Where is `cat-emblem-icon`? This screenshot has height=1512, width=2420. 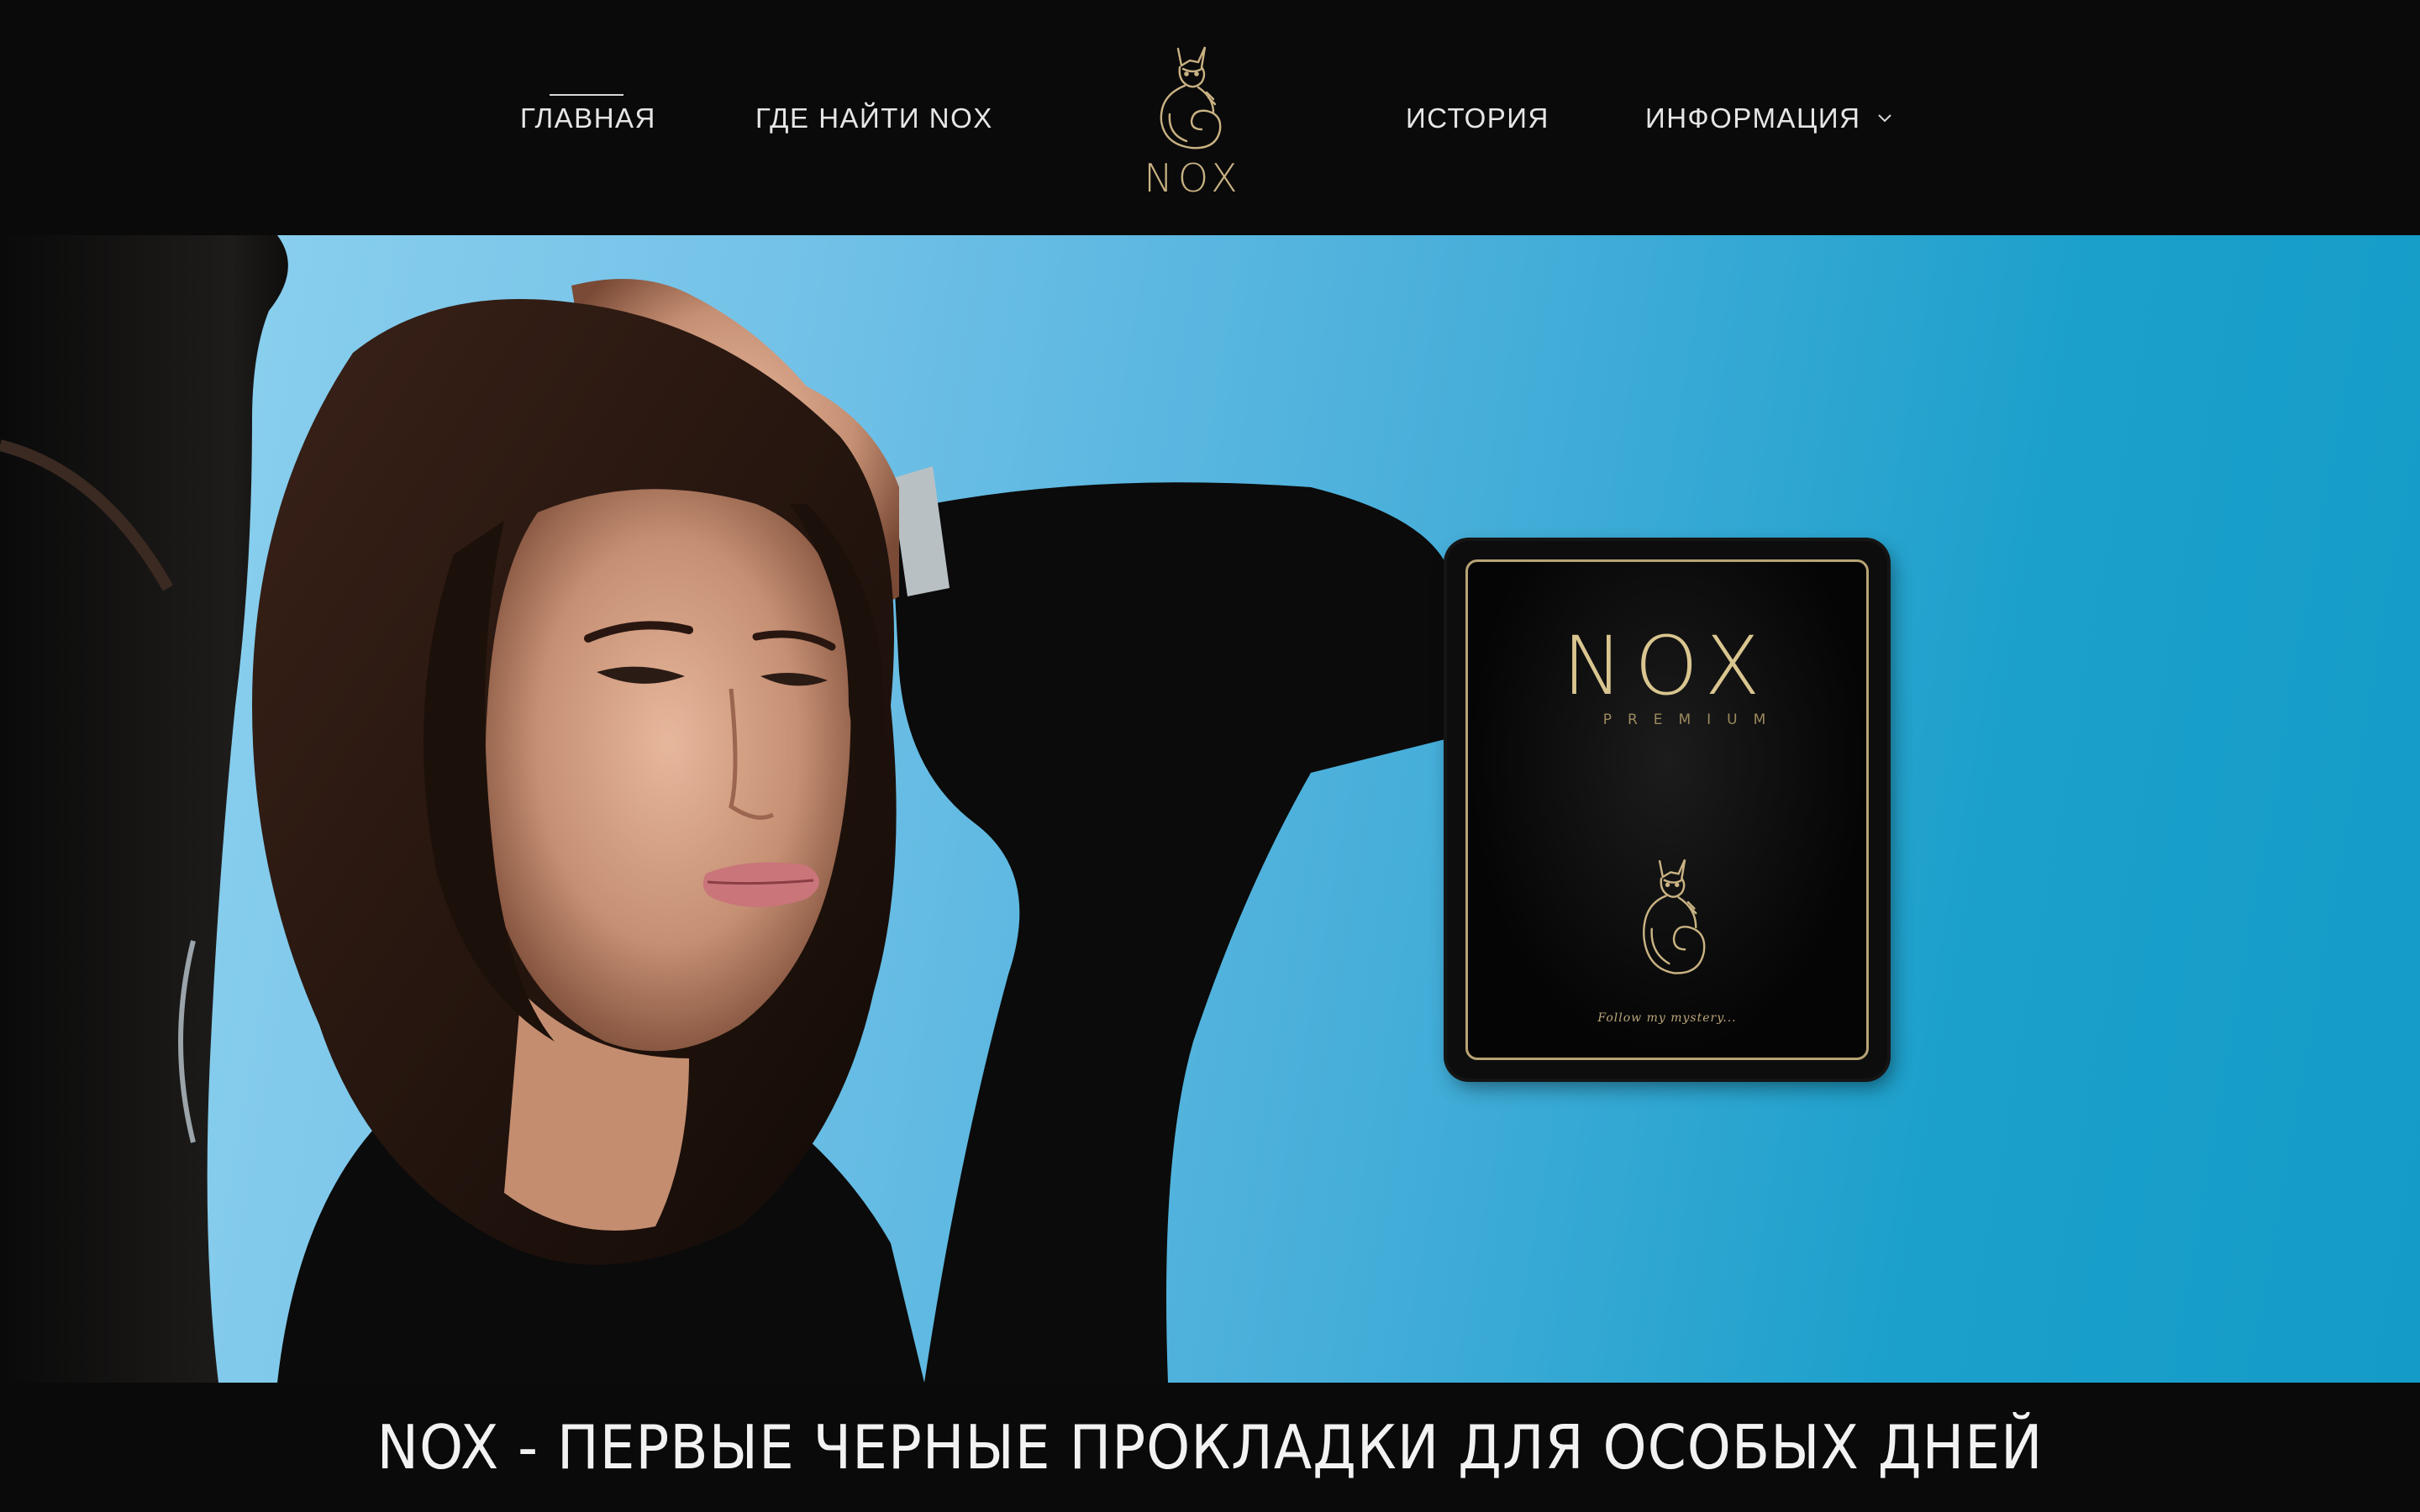 cat-emblem-icon is located at coordinates (1675, 916).